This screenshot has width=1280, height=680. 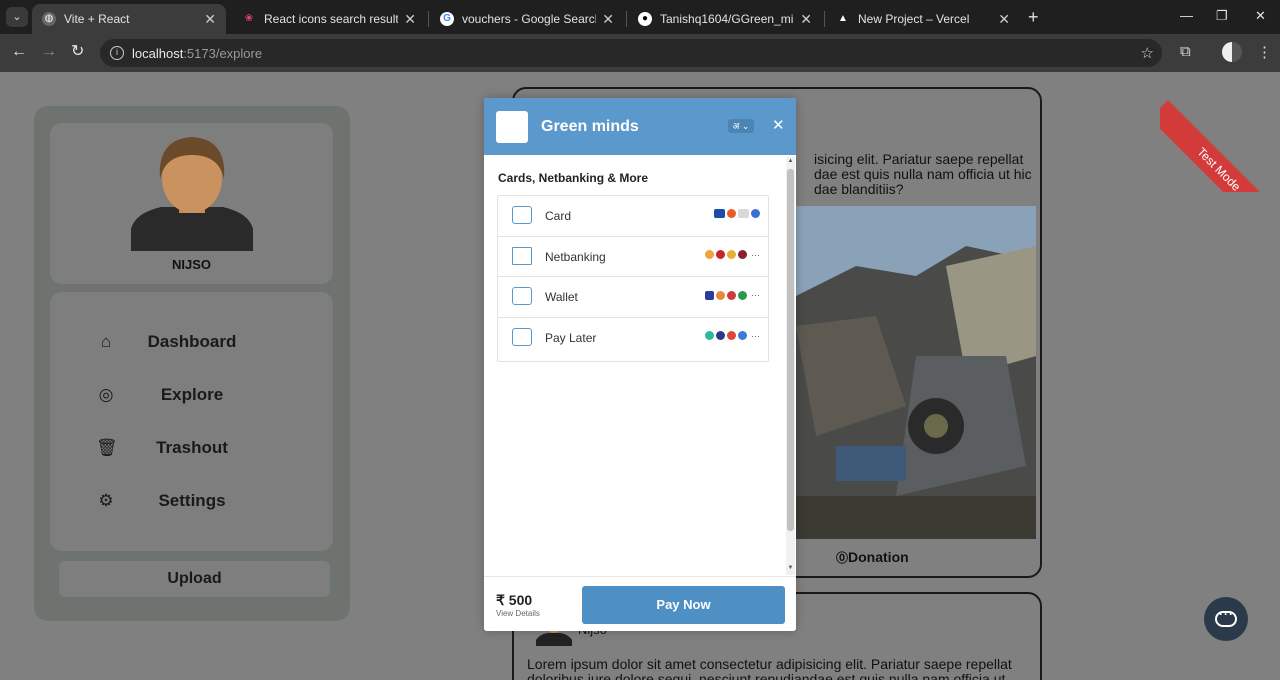 I want to click on post-text-line: dae blanditiis?, so click(x=859, y=189).